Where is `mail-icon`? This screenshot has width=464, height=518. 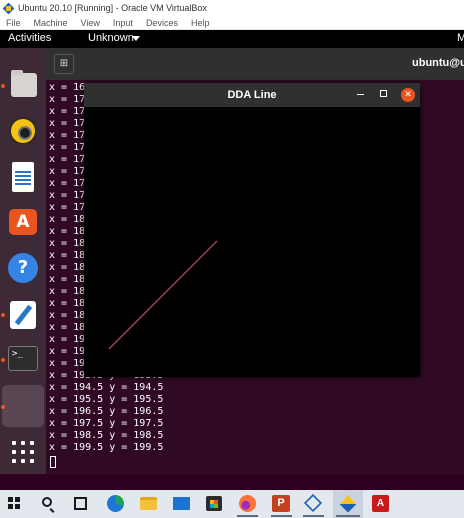 mail-icon is located at coordinates (181, 503).